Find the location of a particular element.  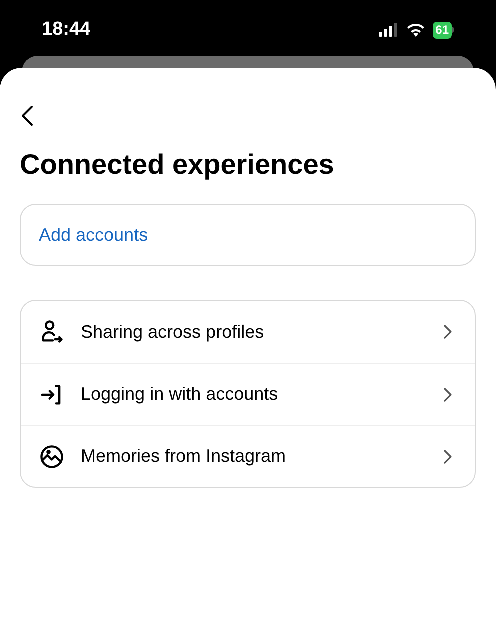

page-title: Connected experiences is located at coordinates (178, 165).